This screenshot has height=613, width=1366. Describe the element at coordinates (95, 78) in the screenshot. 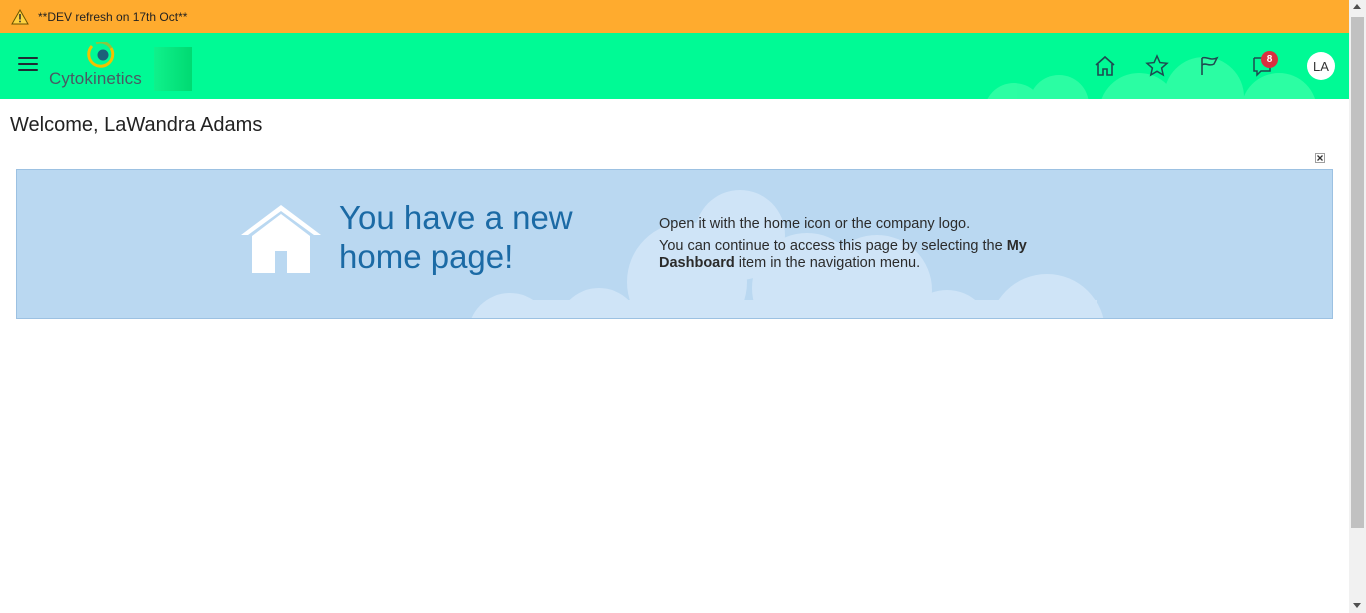

I see `logo-text: Cytokinetics` at that location.